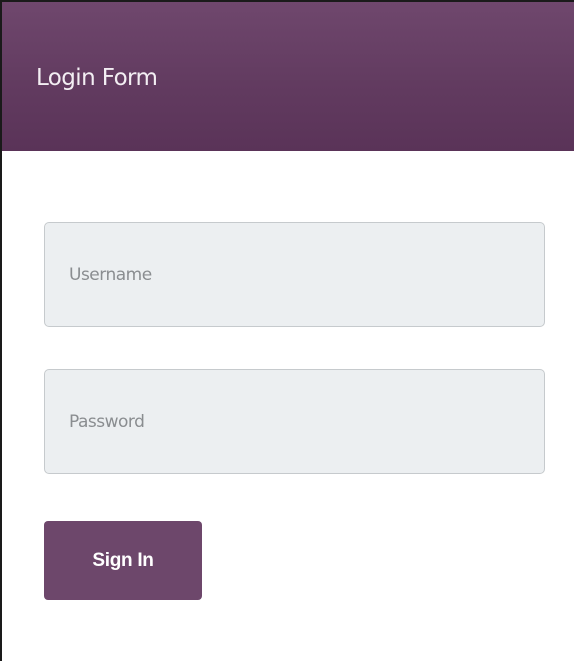 Image resolution: width=574 pixels, height=661 pixels. I want to click on password-field-wrapper, so click(294, 421).